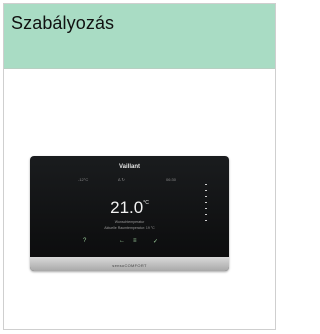 Image resolution: width=320 pixels, height=334 pixels. Describe the element at coordinates (129, 167) in the screenshot. I see `brand-logo: Vaillant` at that location.